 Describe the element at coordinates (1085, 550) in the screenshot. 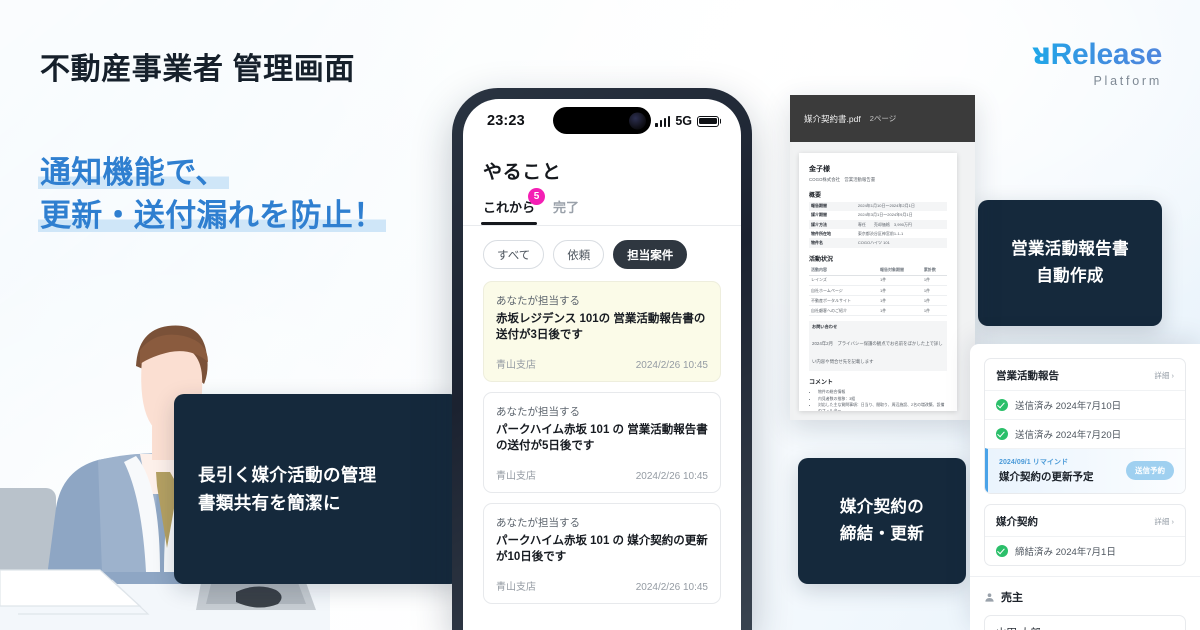

I see `status-row: 締結済み 2024年7月1日` at that location.